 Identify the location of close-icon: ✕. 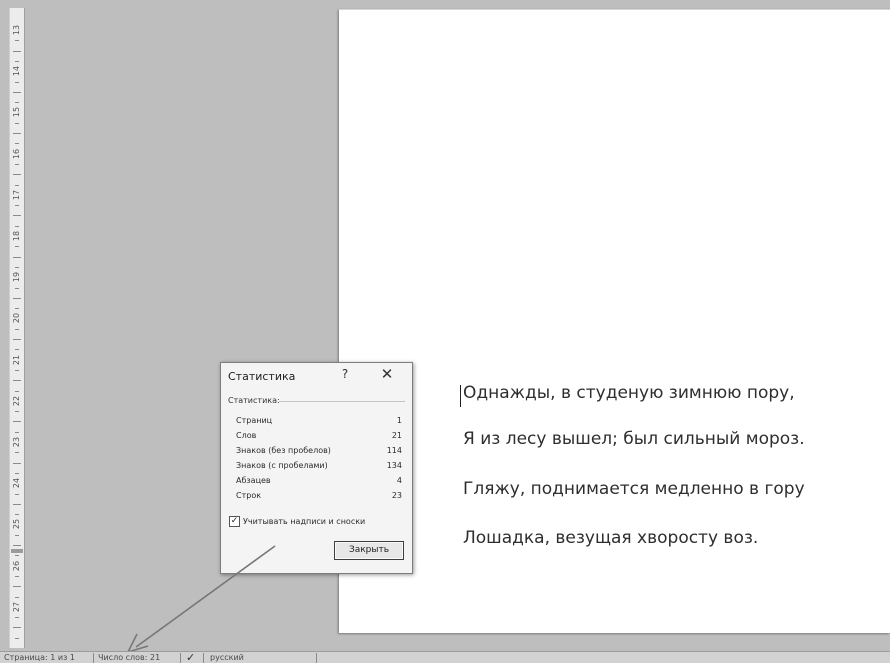
(387, 374).